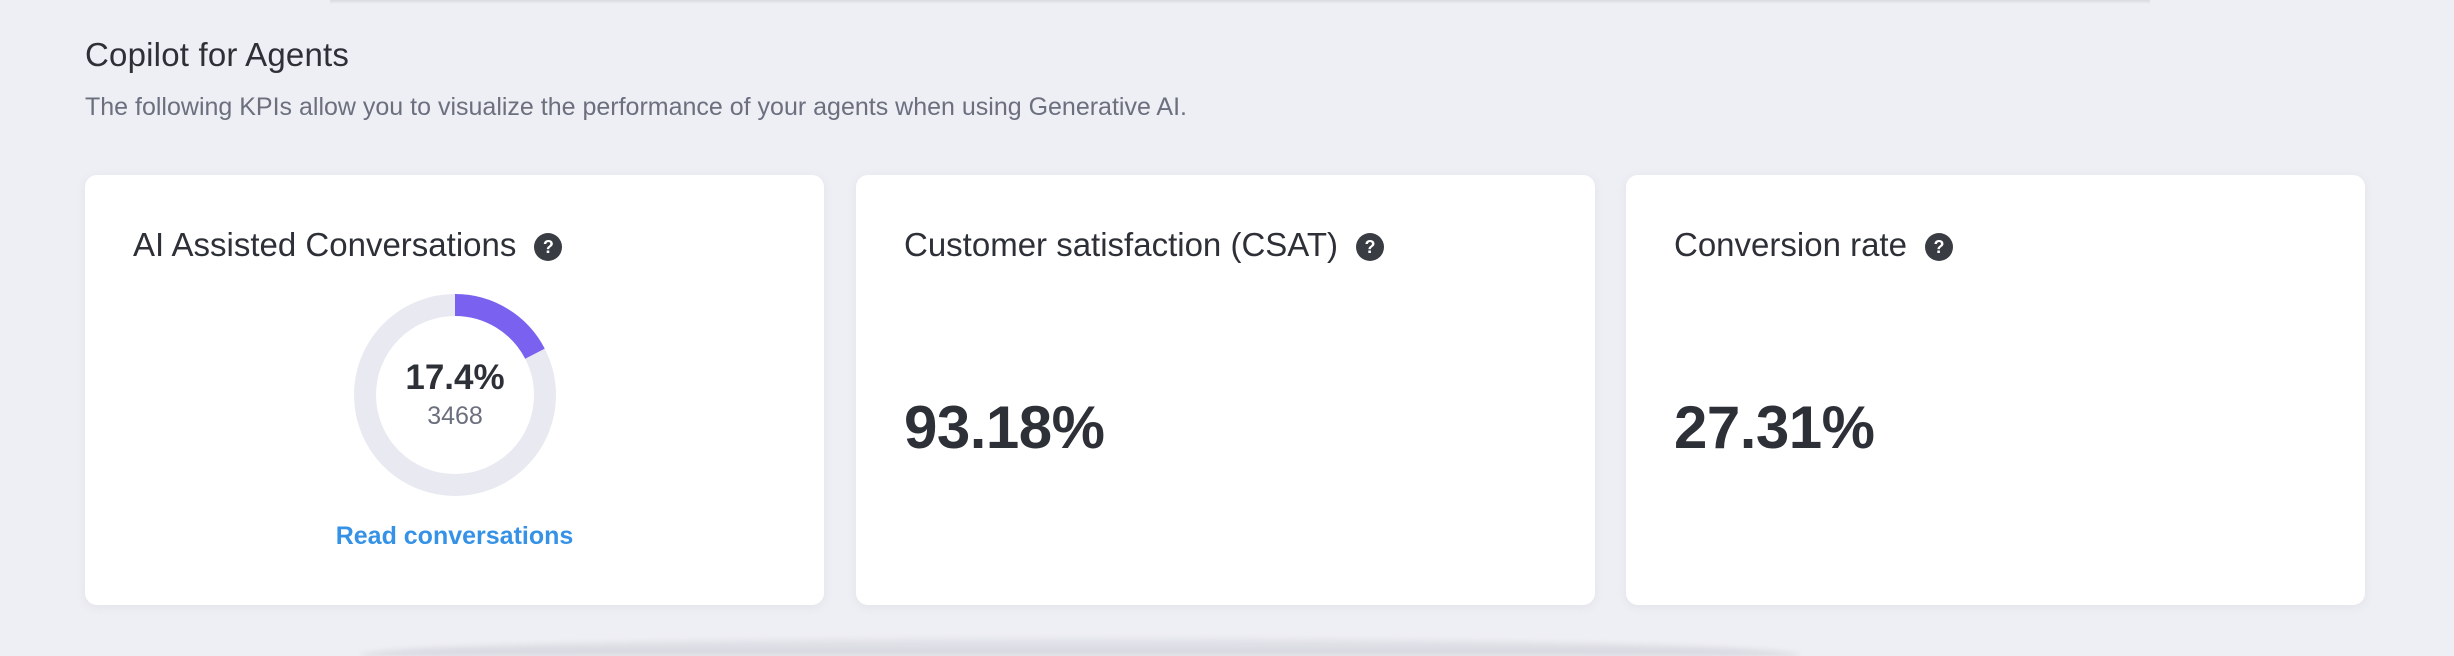  Describe the element at coordinates (1004, 427) in the screenshot. I see `csat-value: 93.18%` at that location.